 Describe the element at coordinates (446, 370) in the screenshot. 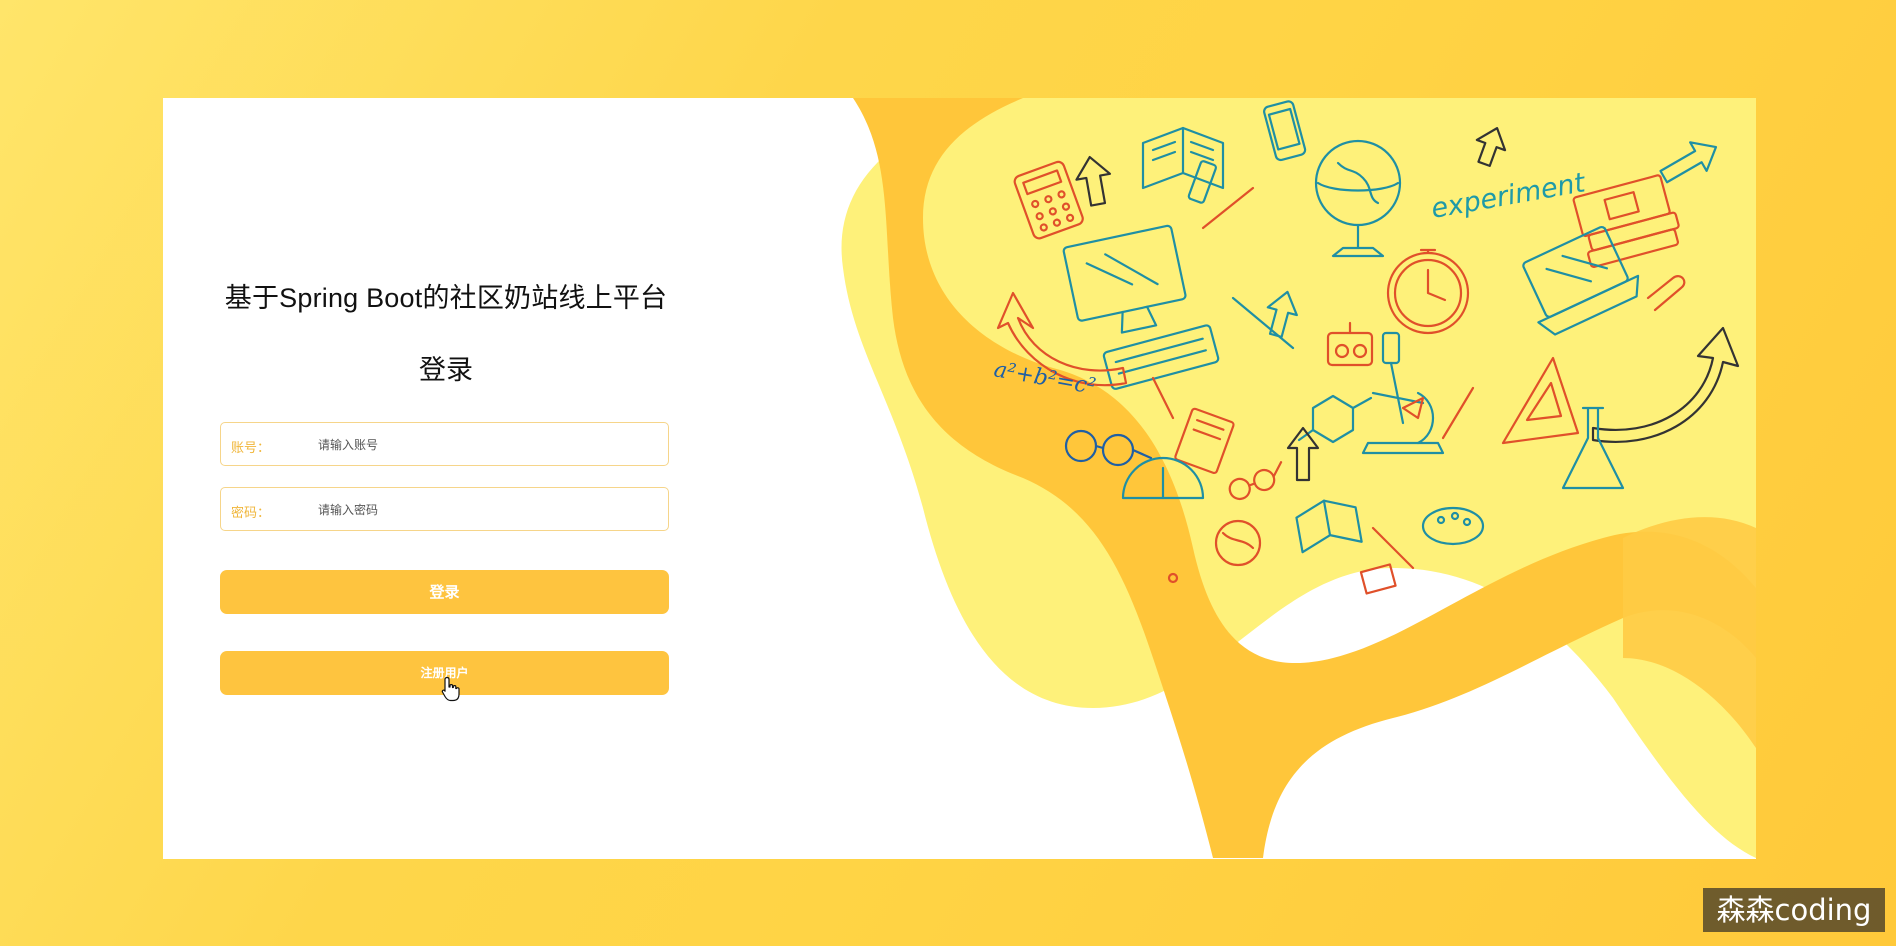

I see `login-heading: 登录` at that location.